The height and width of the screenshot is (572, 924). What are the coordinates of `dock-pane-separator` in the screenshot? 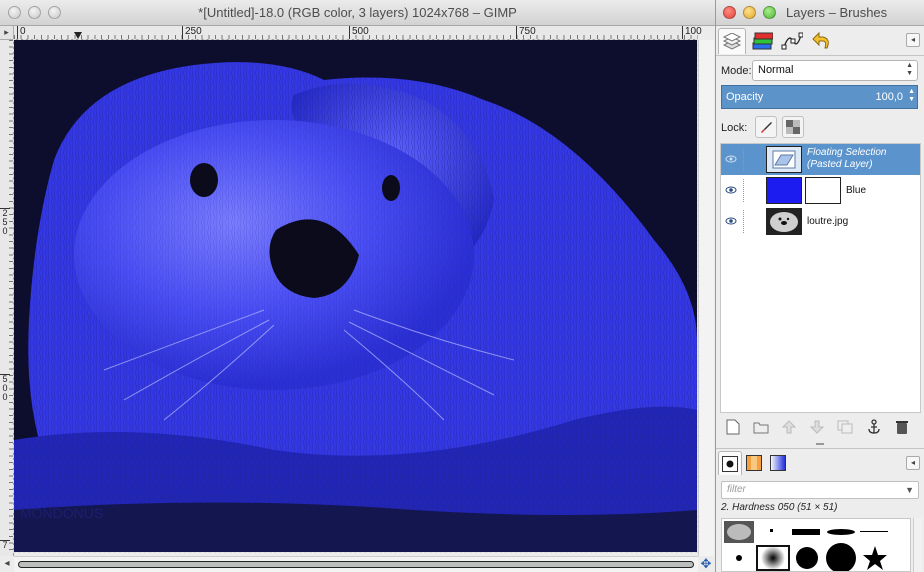 It's located at (820, 445).